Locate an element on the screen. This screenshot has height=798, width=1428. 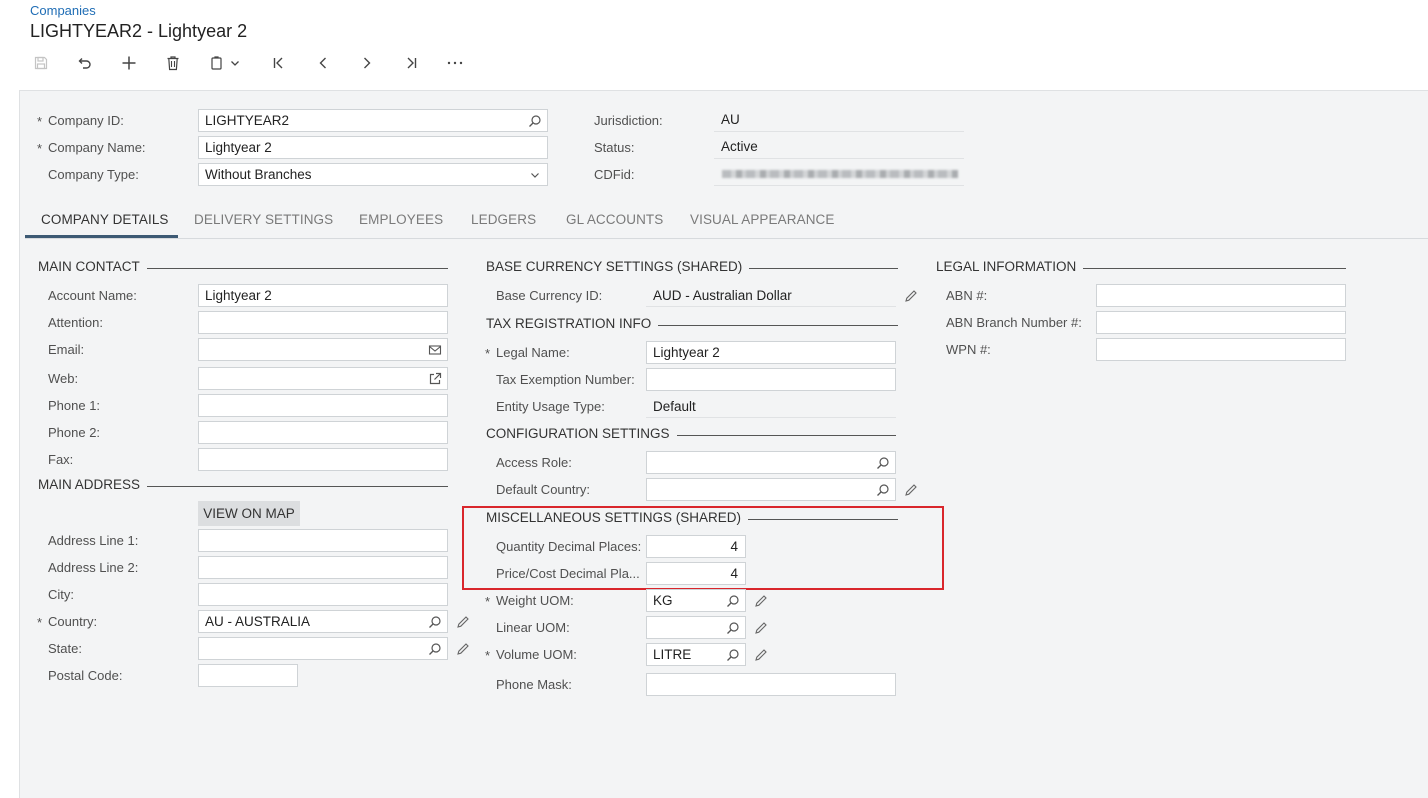
weight-uom-value: KG is located at coordinates (663, 600).